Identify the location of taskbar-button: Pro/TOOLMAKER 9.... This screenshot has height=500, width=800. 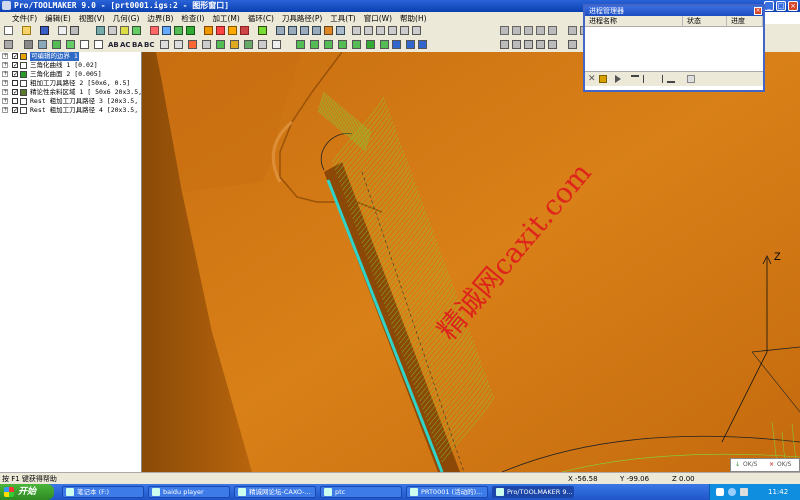
(533, 492).